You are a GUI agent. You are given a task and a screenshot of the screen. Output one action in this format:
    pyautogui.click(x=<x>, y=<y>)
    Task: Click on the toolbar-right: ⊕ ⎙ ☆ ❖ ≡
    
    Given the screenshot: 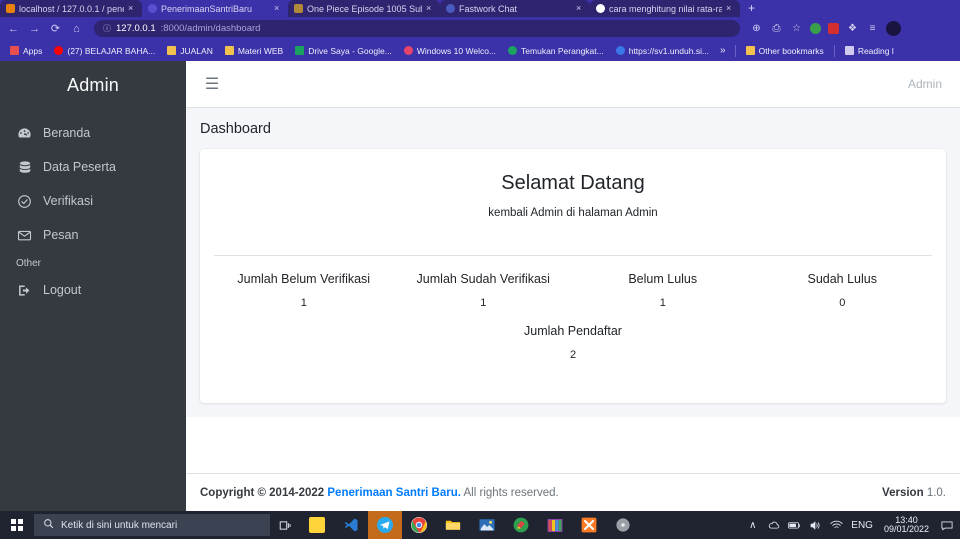 What is the action you would take?
    pyautogui.click(x=826, y=28)
    